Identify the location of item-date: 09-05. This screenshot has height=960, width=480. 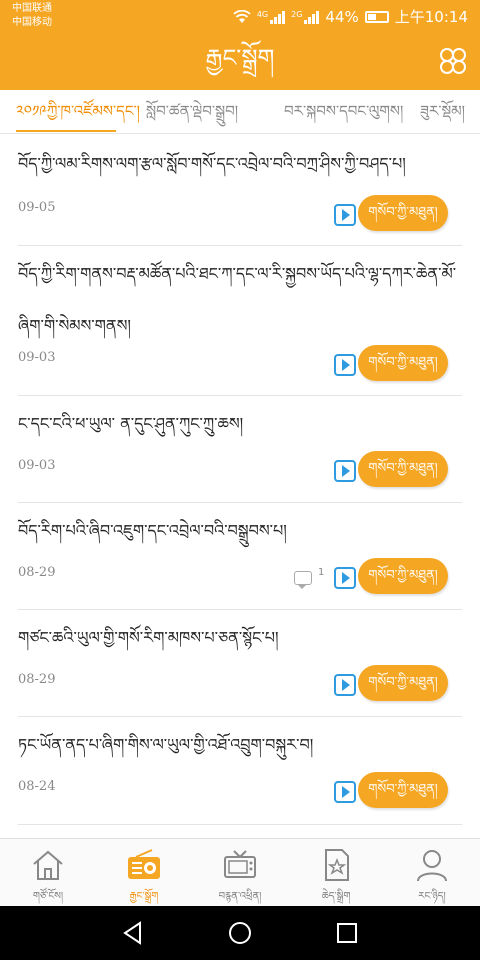
(37, 207).